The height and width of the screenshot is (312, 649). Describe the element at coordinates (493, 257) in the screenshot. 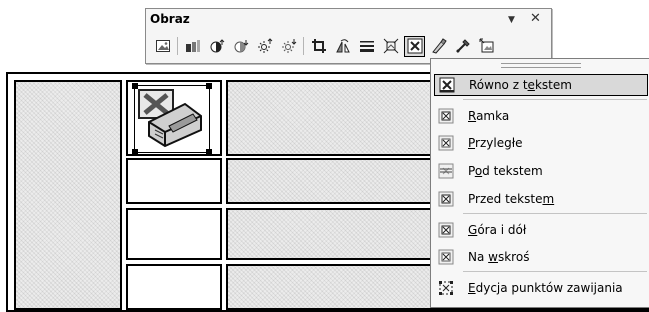

I see `menu-item-accelerator: w` at that location.